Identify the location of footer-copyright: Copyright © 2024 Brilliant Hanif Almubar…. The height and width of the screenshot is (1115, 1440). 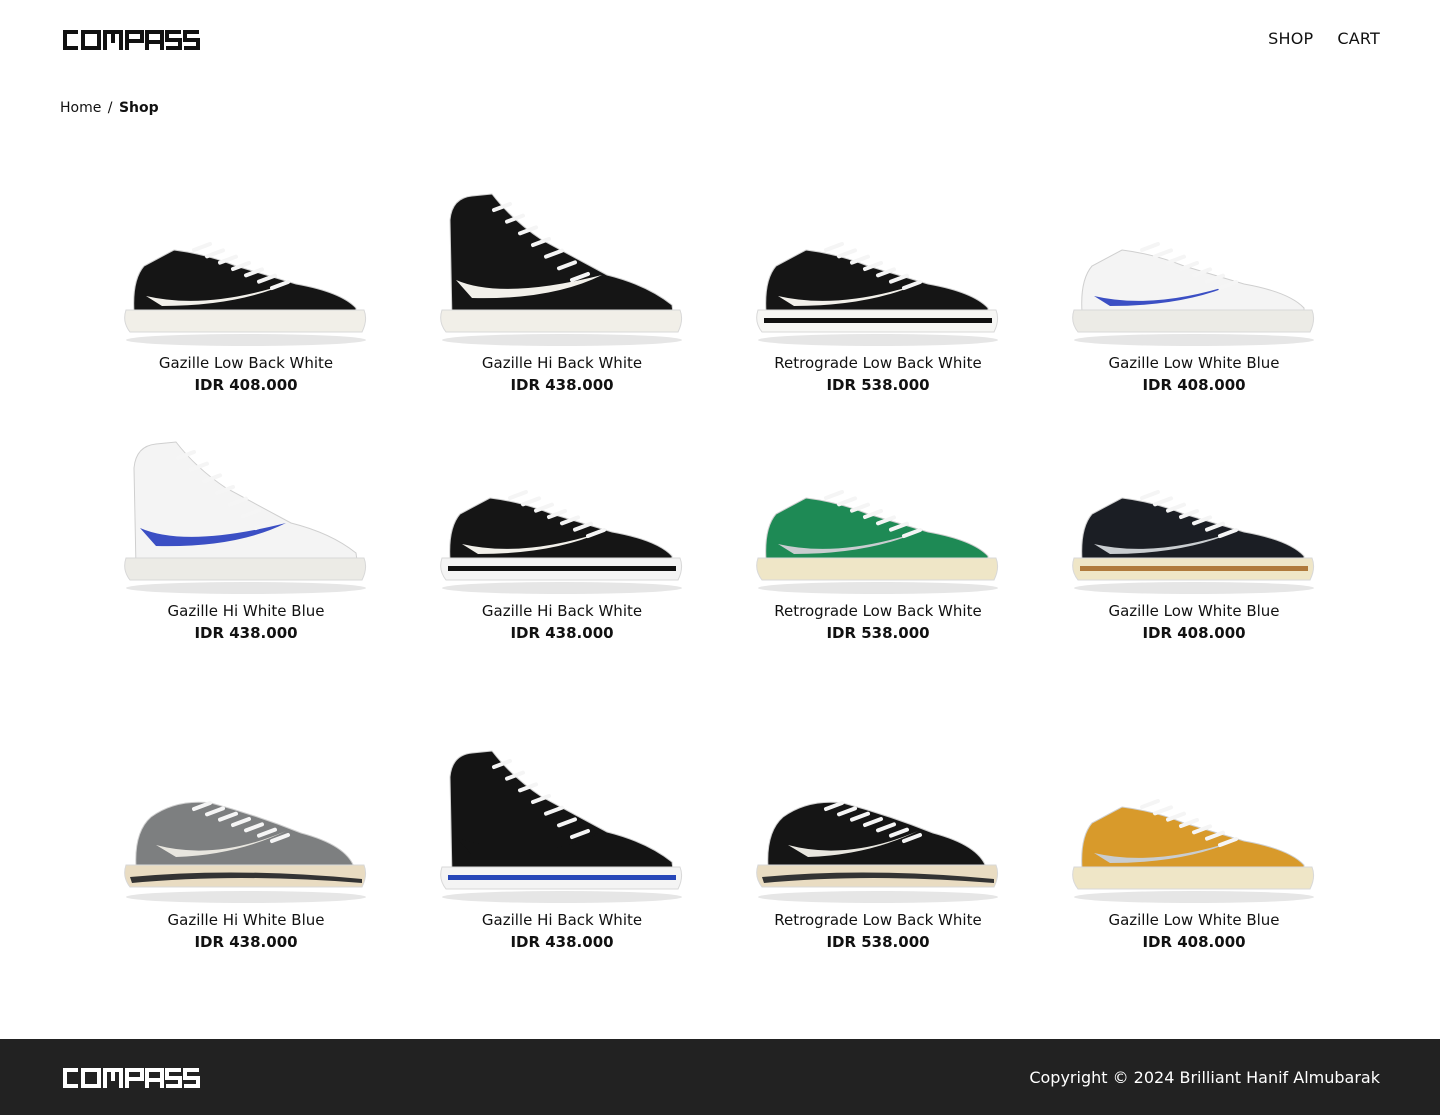
(1204, 1077).